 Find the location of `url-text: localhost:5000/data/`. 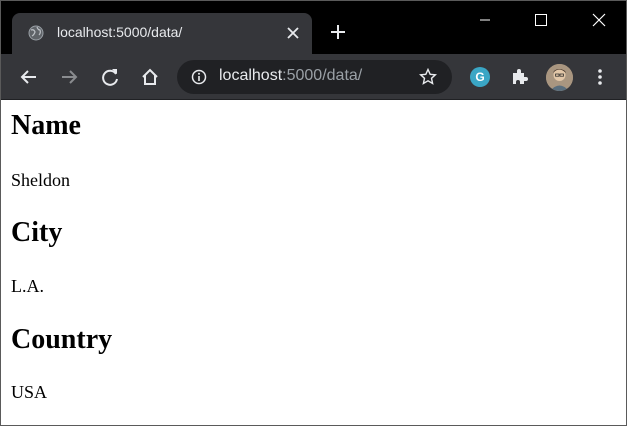

url-text: localhost:5000/data/ is located at coordinates (290, 76).